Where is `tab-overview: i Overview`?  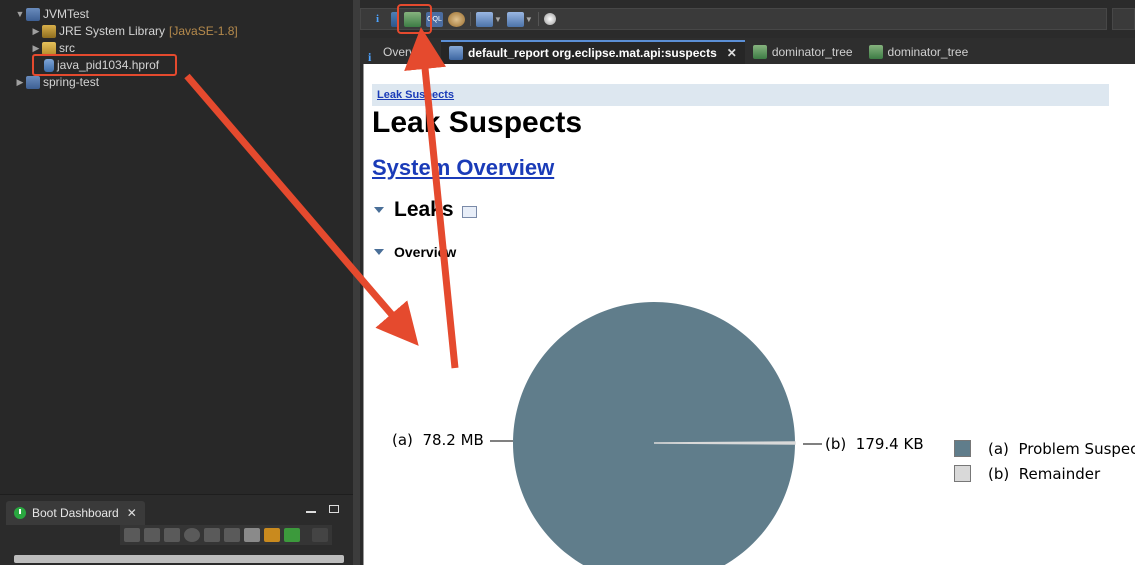
tab-overview: i Overview is located at coordinates (400, 52).